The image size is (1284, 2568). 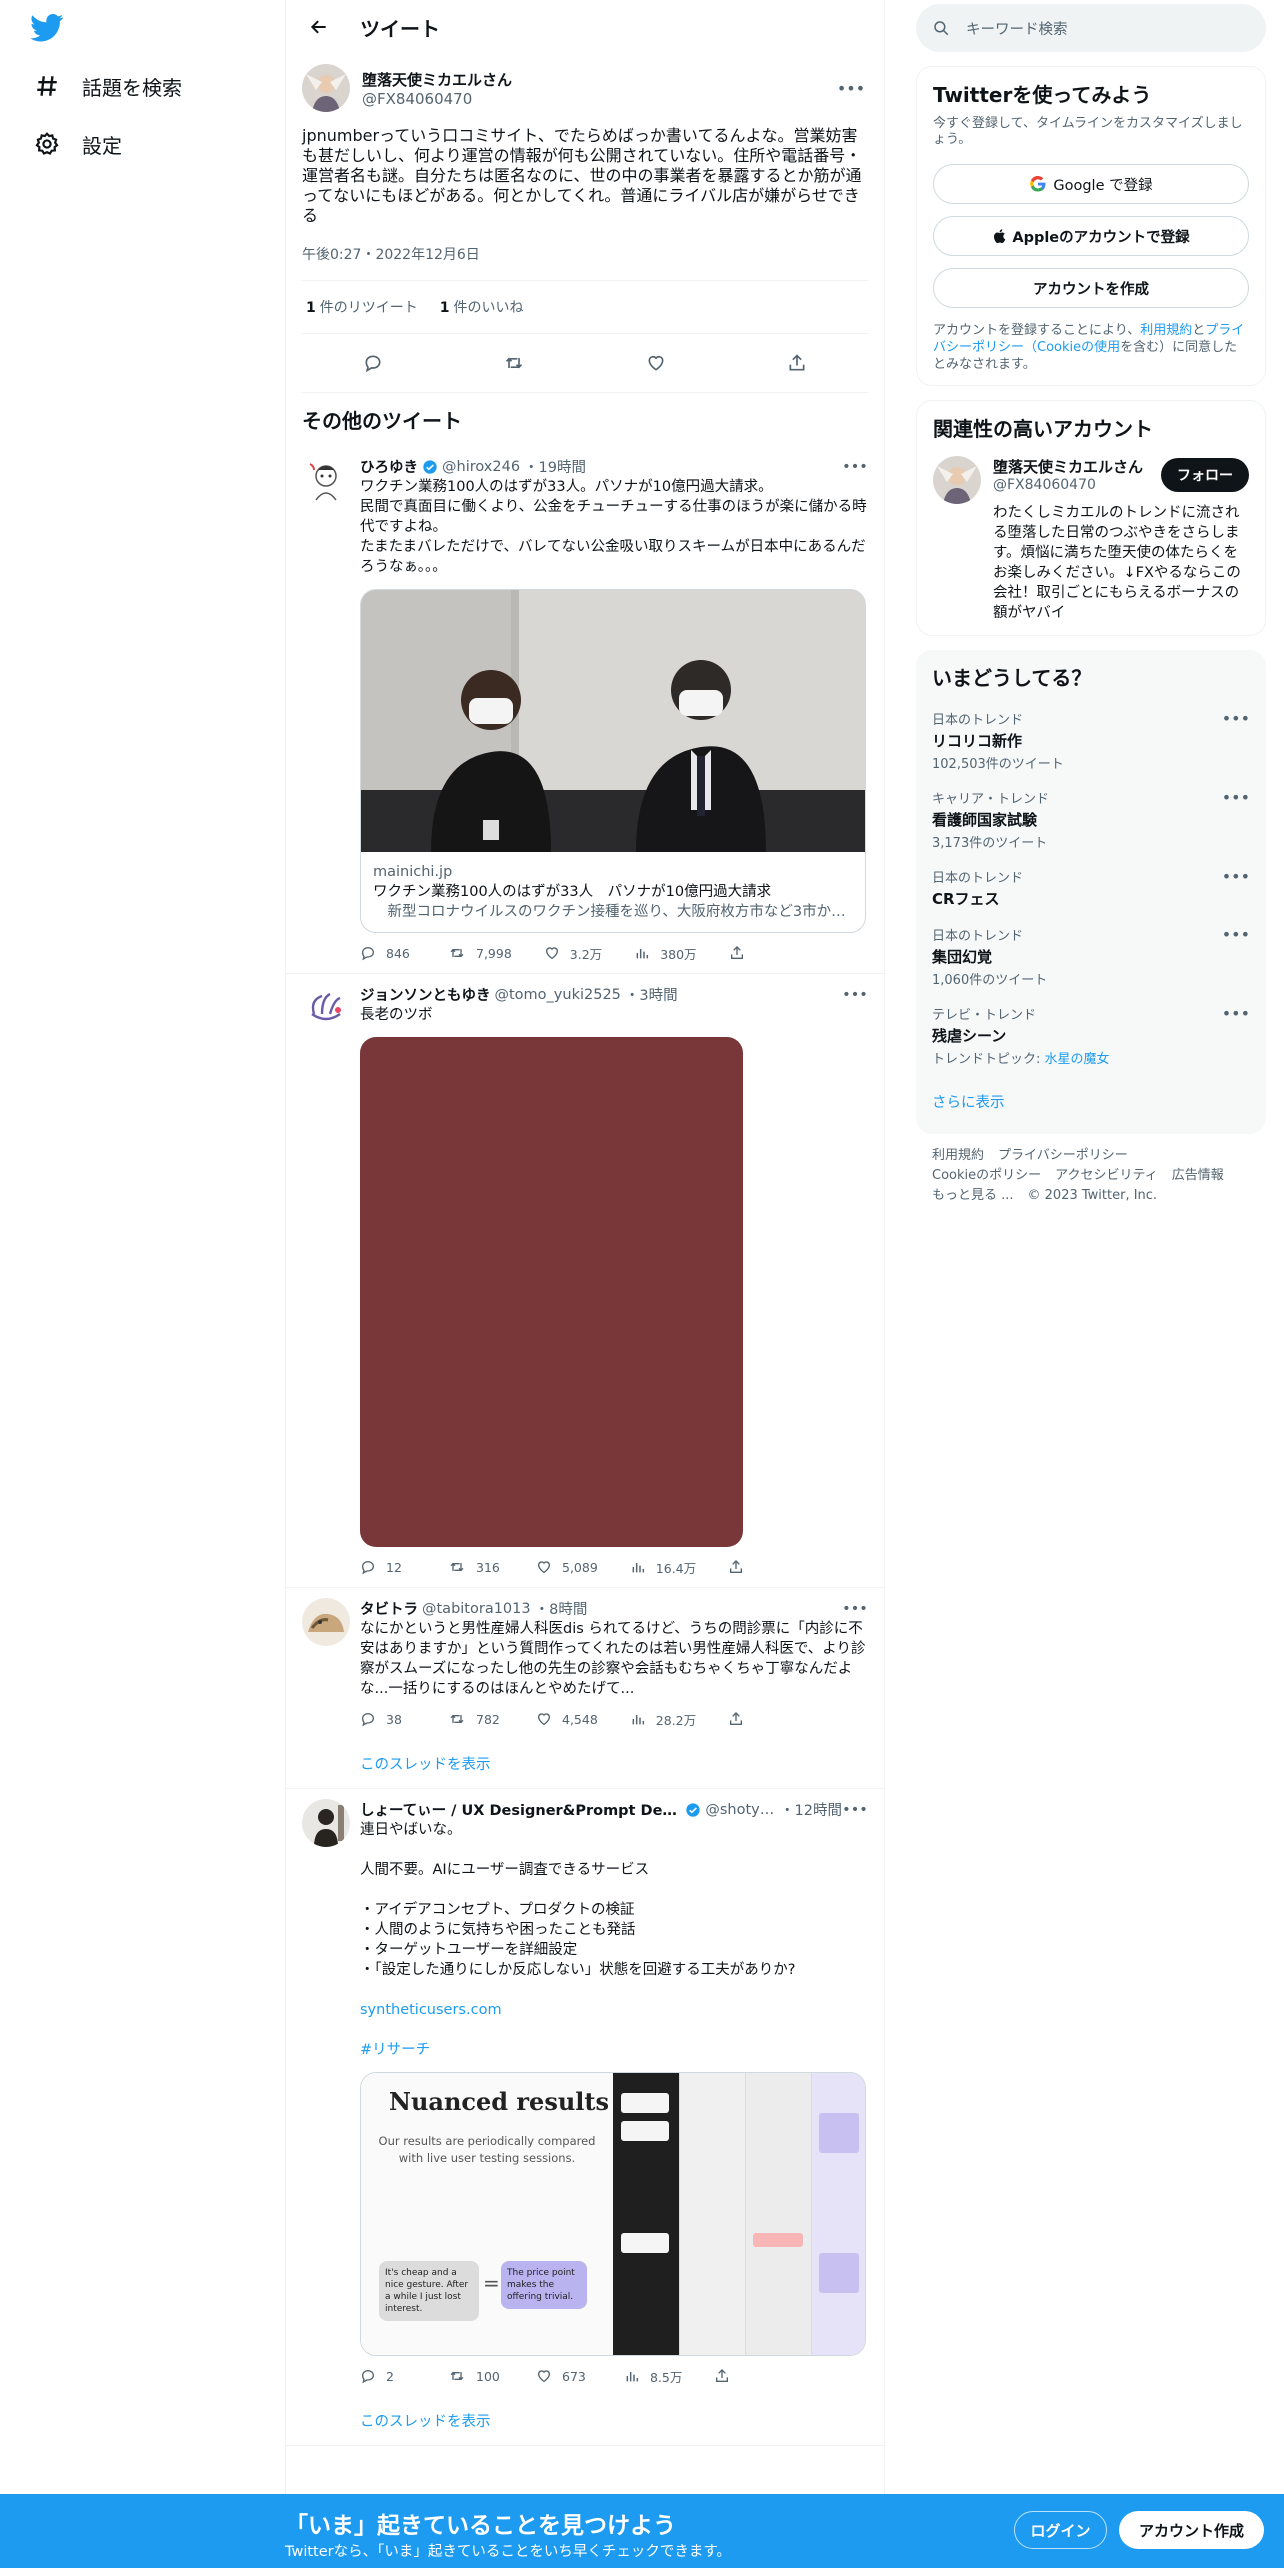 What do you see at coordinates (573, 953) in the screenshot?
I see `like-button: 3.2万` at bounding box center [573, 953].